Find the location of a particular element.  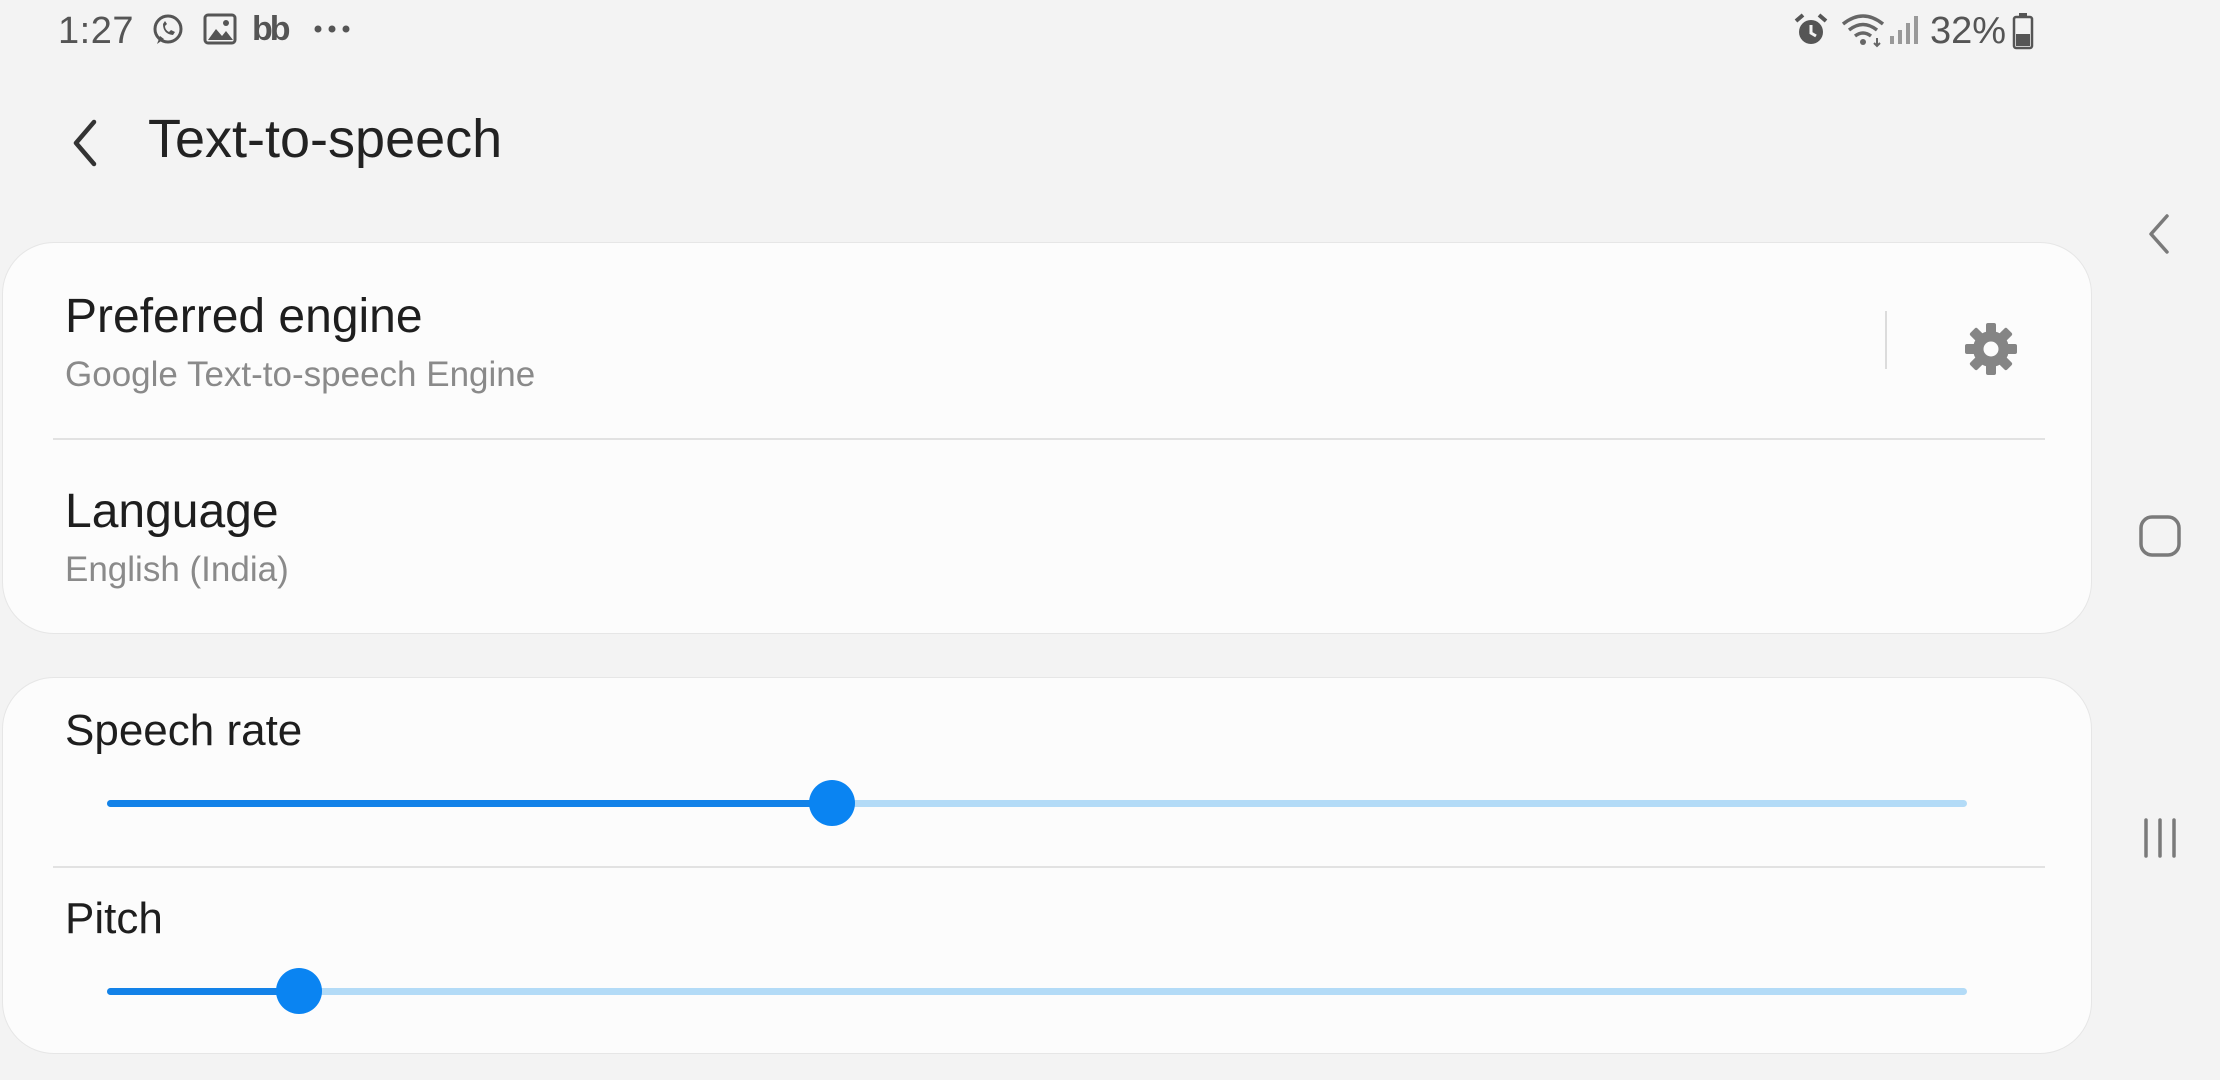

battery-icon is located at coordinates (2023, 33).